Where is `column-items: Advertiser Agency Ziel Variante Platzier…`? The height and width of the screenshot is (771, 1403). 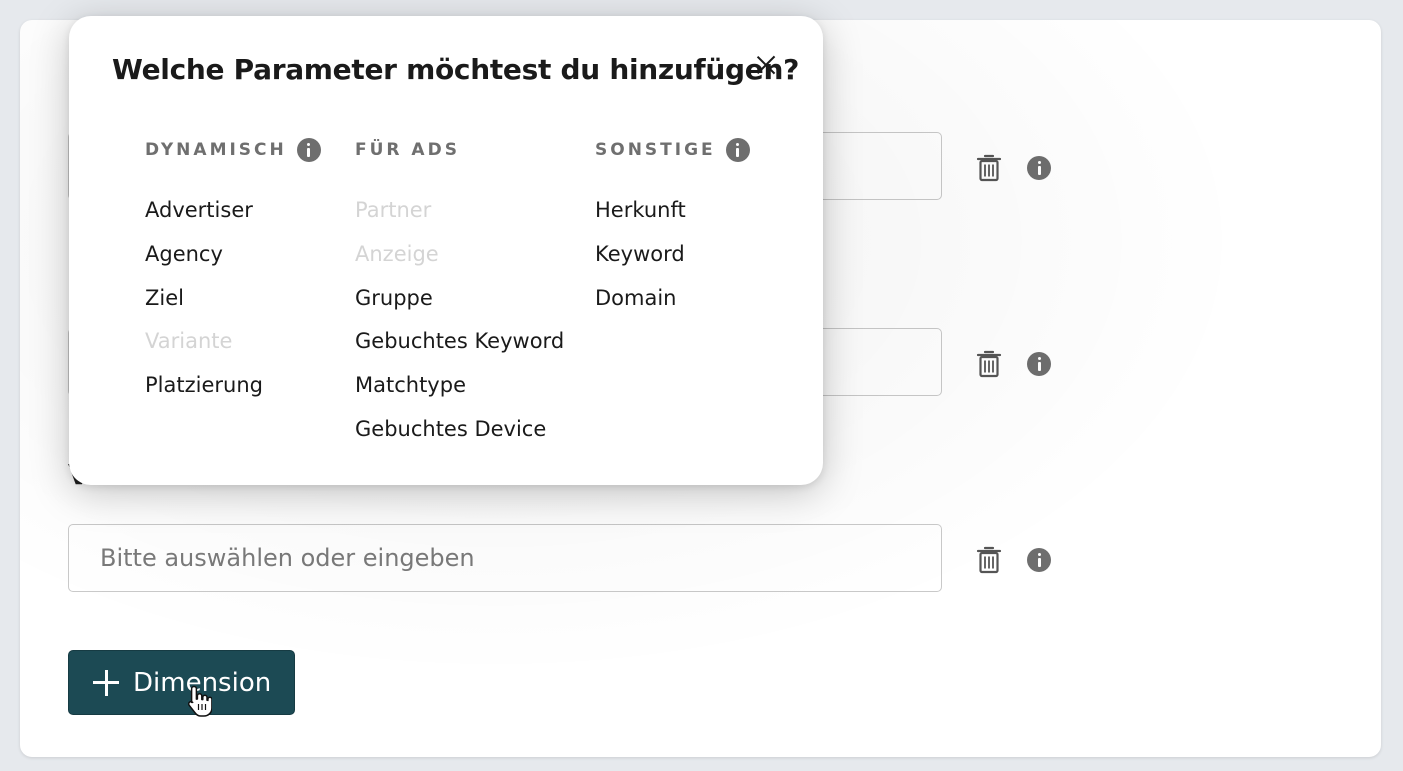 column-items: Advertiser Agency Ziel Variante Platzier… is located at coordinates (233, 305).